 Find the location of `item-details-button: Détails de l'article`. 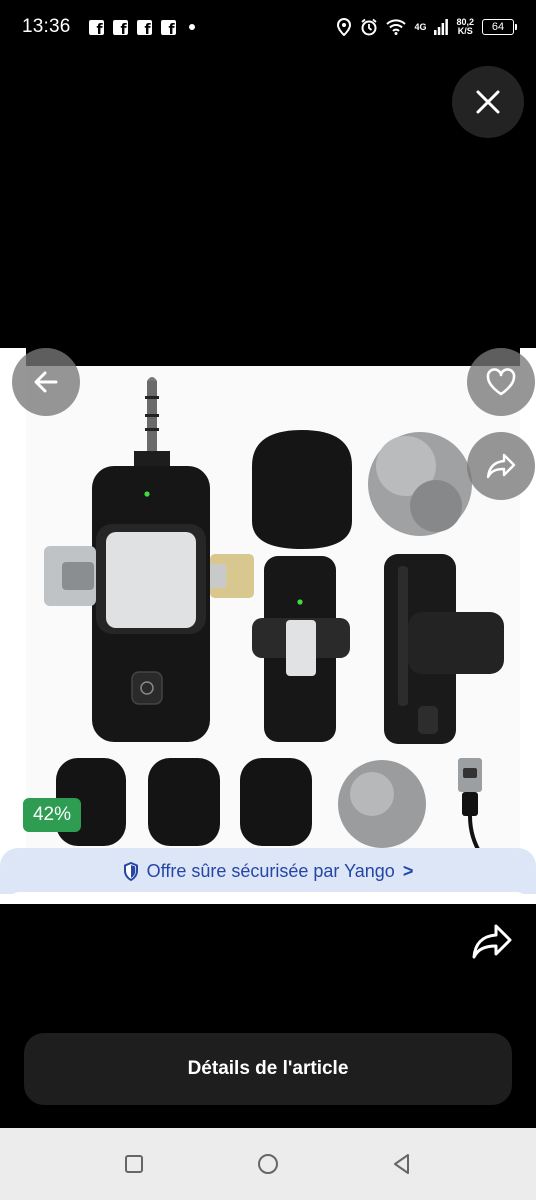

item-details-button: Détails de l'article is located at coordinates (268, 1069).